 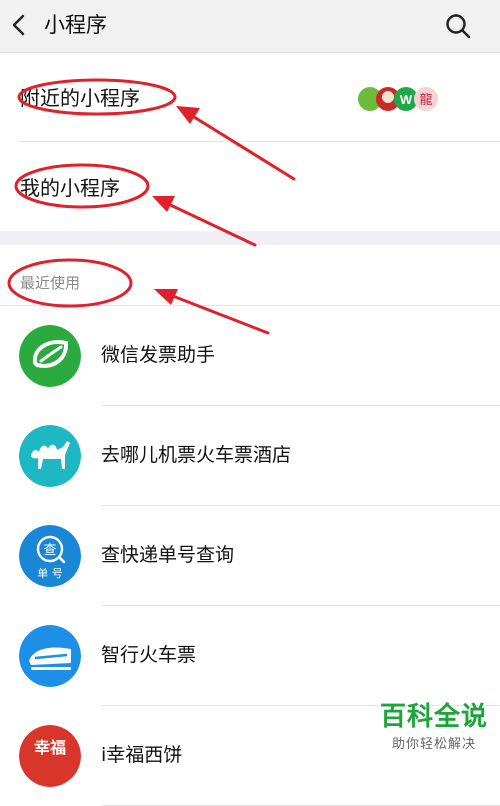 I want to click on page-title: 小程序, so click(x=75, y=25).